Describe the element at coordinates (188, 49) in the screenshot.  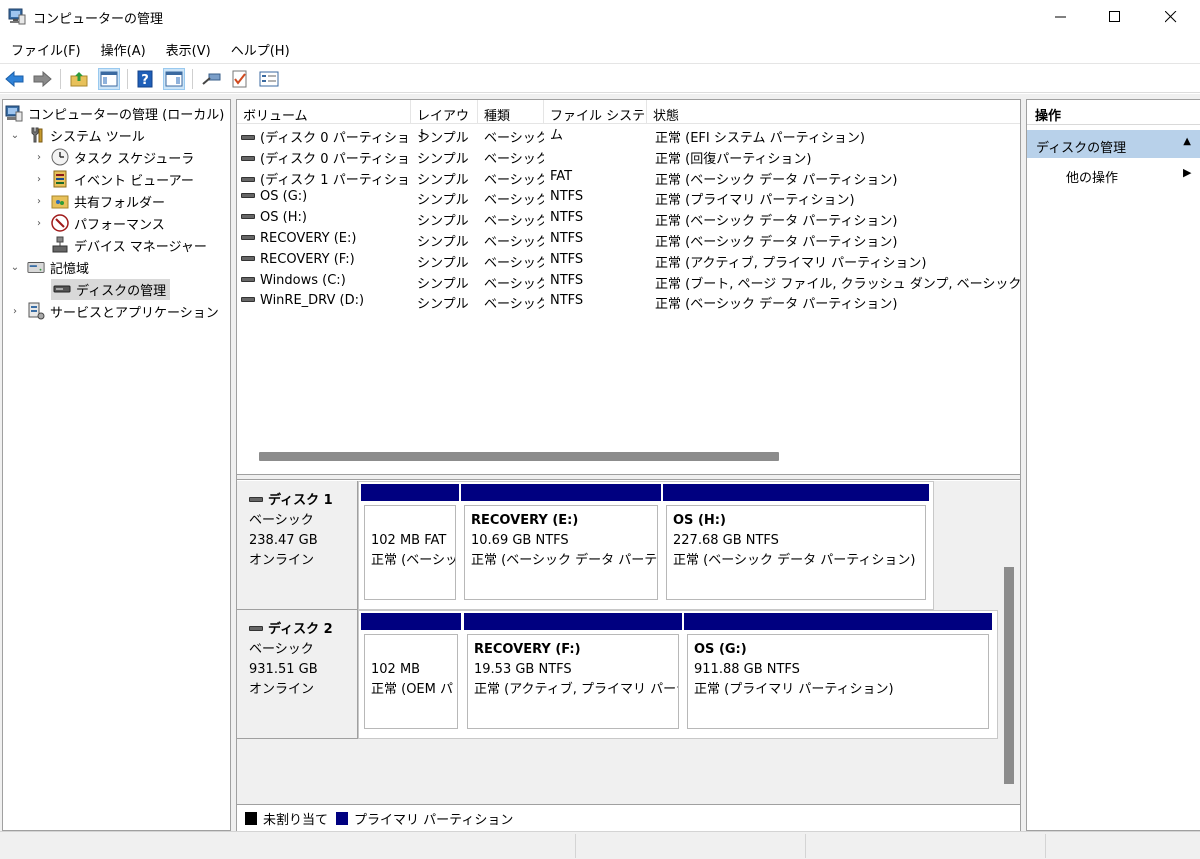
I see `menu-view: 表示(V)` at that location.